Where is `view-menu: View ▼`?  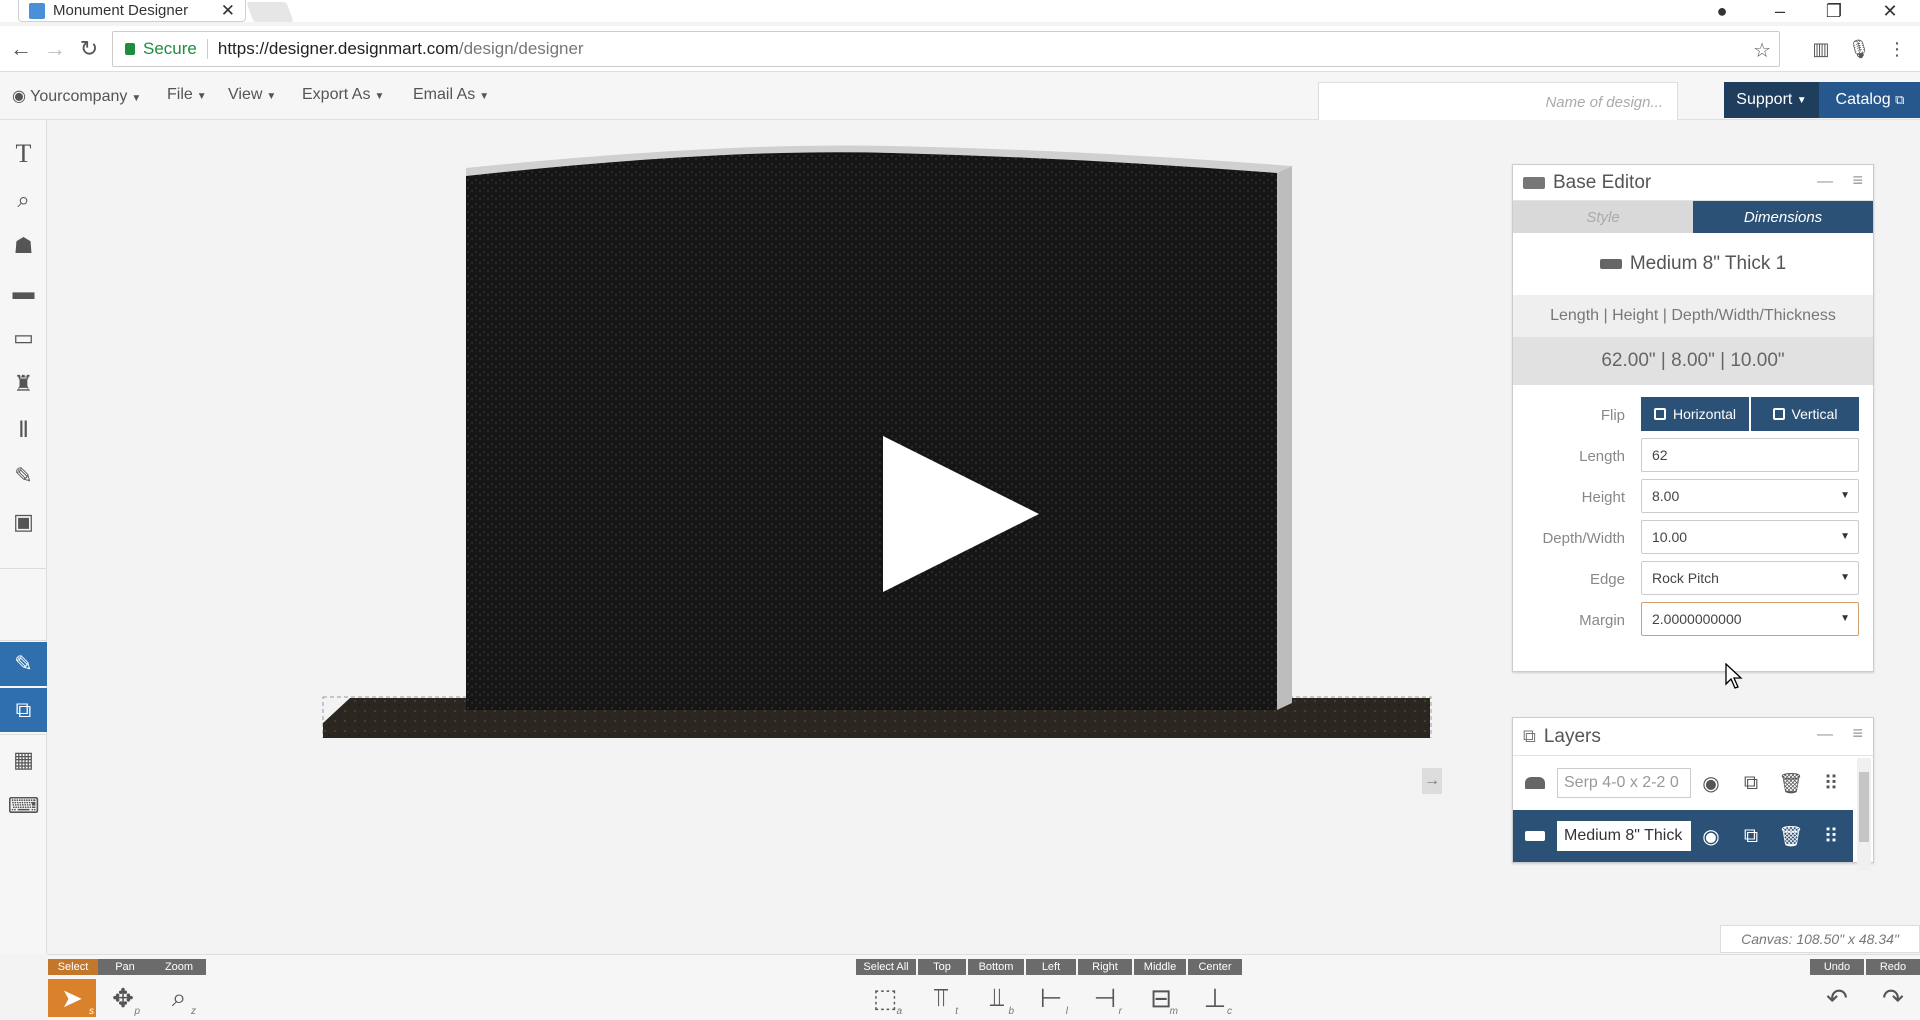 view-menu: View ▼ is located at coordinates (252, 95).